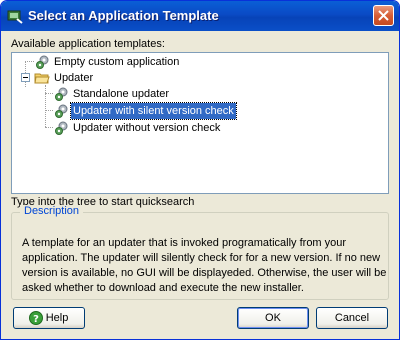 Image resolution: width=400 pixels, height=340 pixels. I want to click on ok-button: OK, so click(273, 318).